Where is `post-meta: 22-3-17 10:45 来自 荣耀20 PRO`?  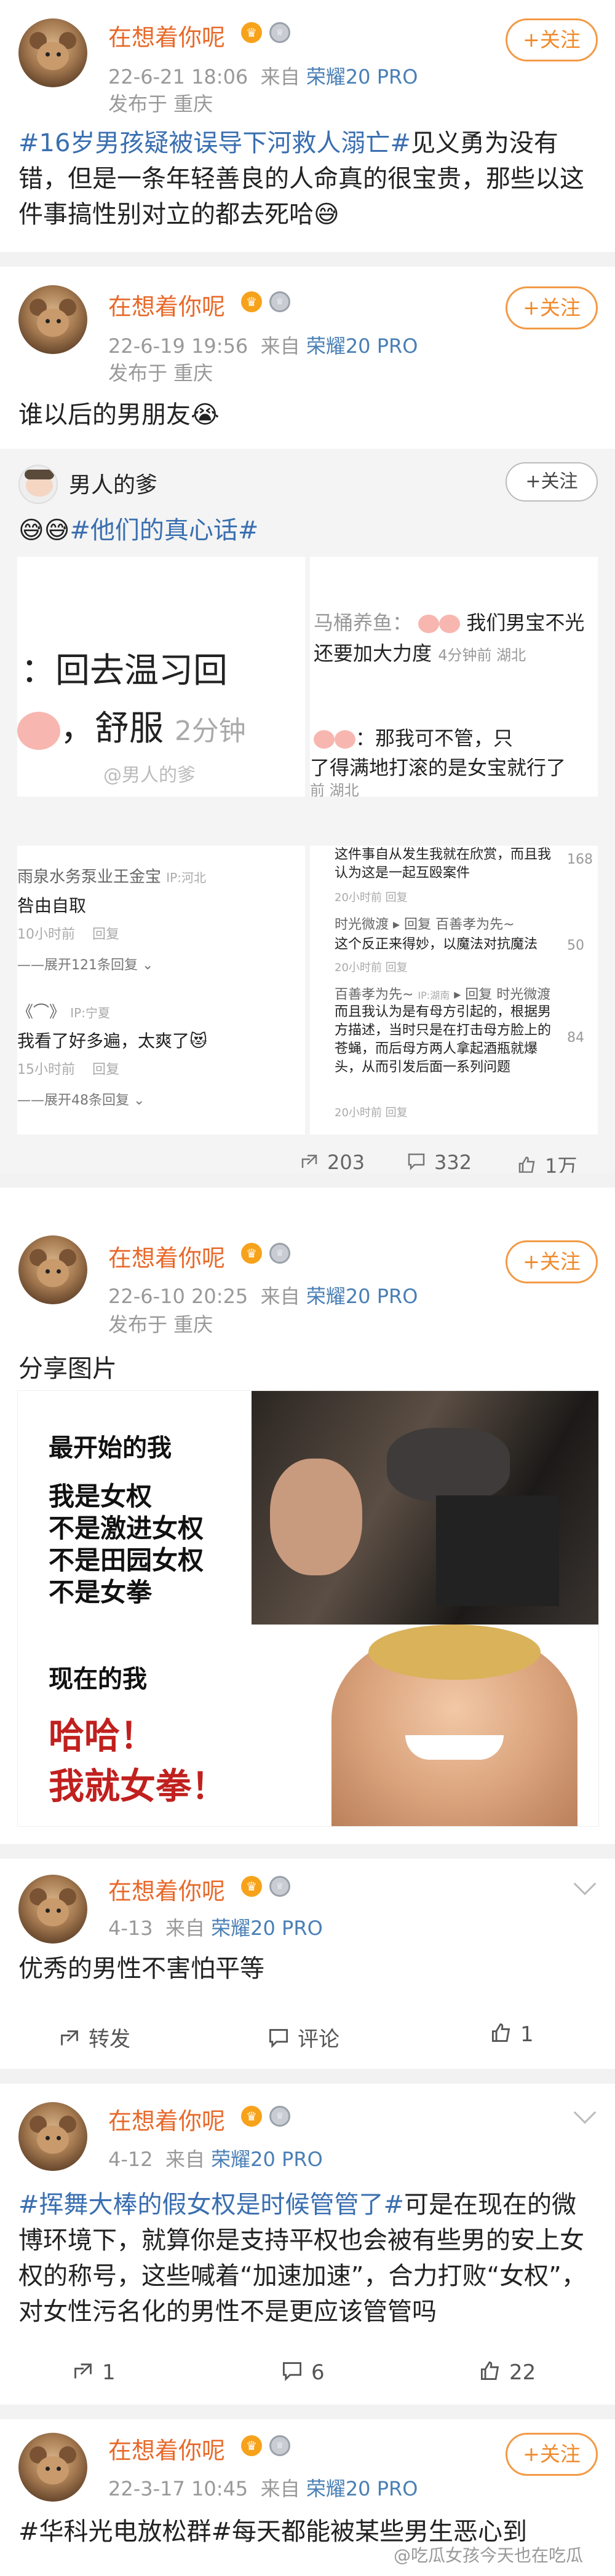 post-meta: 22-3-17 10:45 来自 荣耀20 PRO is located at coordinates (263, 2489).